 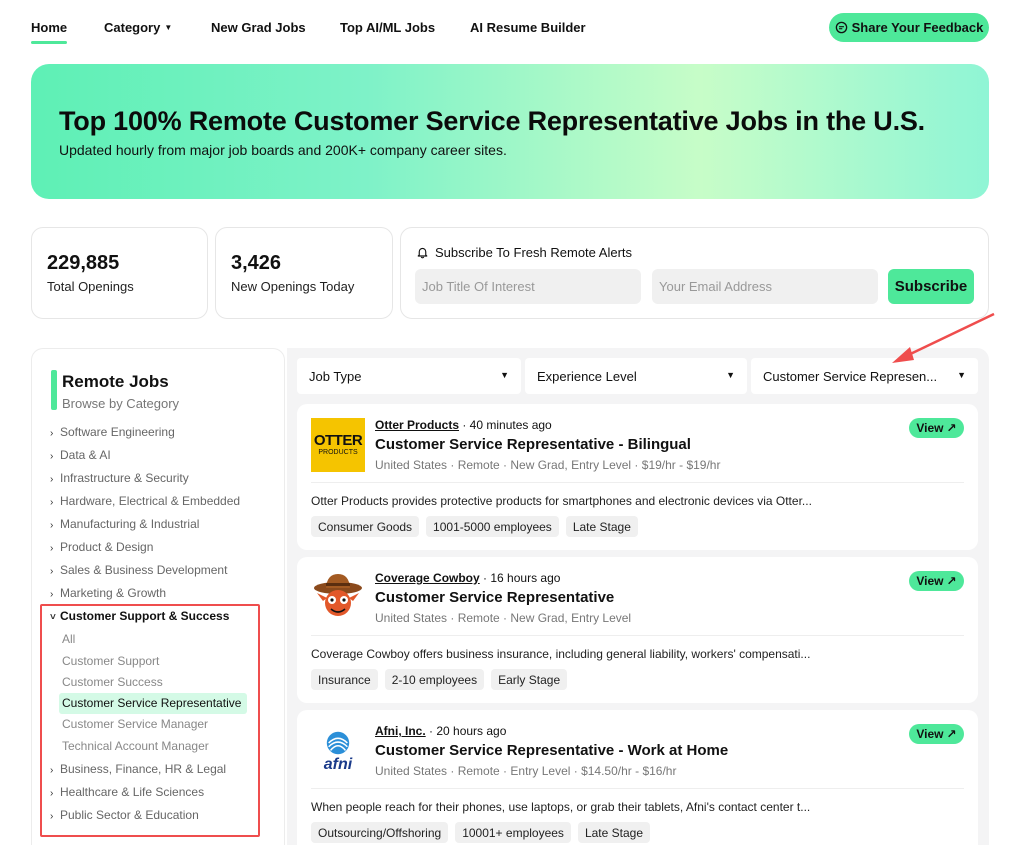 What do you see at coordinates (335, 376) in the screenshot?
I see `dropdown-label: Job Type` at bounding box center [335, 376].